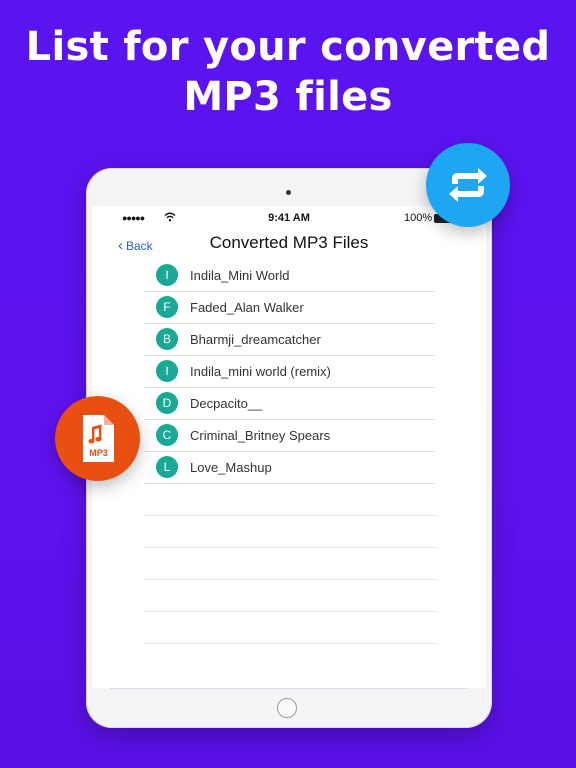 Image resolution: width=576 pixels, height=768 pixels. Describe the element at coordinates (288, 72) in the screenshot. I see `promo-headline: List for your converted MP3 files` at that location.